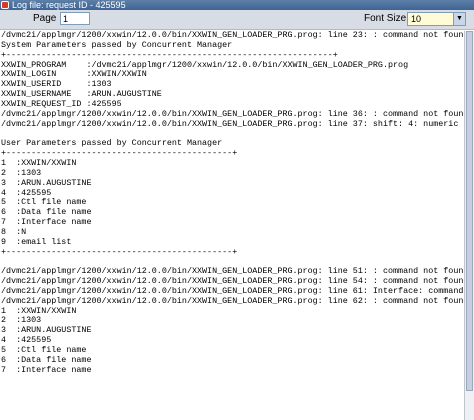 The height and width of the screenshot is (420, 474). What do you see at coordinates (45, 18) in the screenshot?
I see `page-label: Page` at bounding box center [45, 18].